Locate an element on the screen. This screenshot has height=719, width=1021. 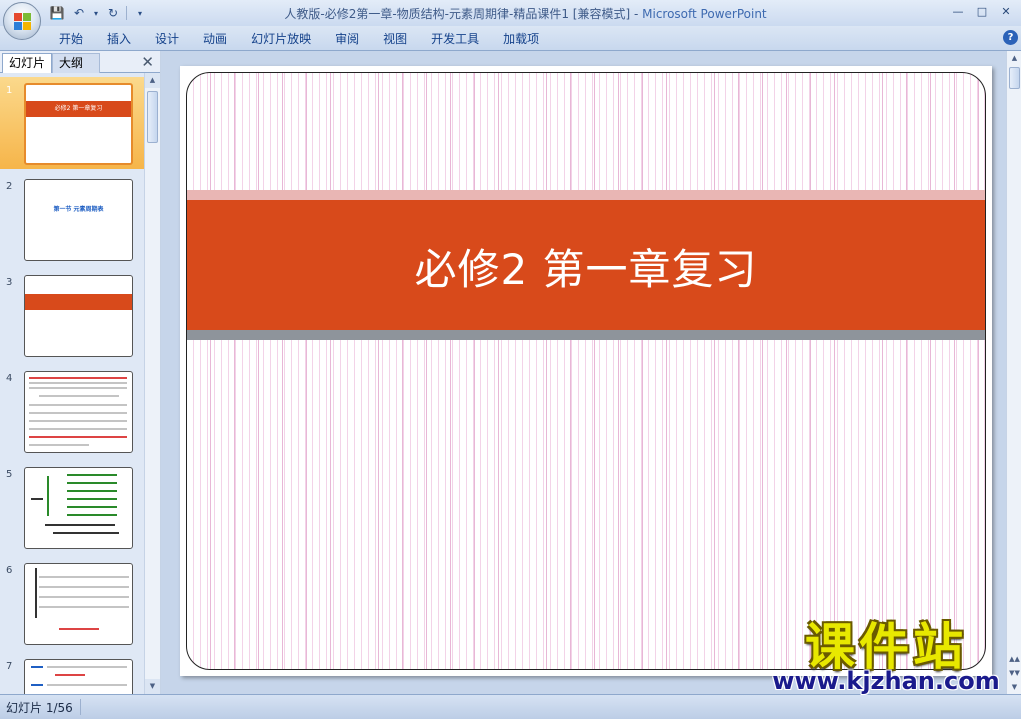
tab-developer: 开发工具 is located at coordinates (455, 39).